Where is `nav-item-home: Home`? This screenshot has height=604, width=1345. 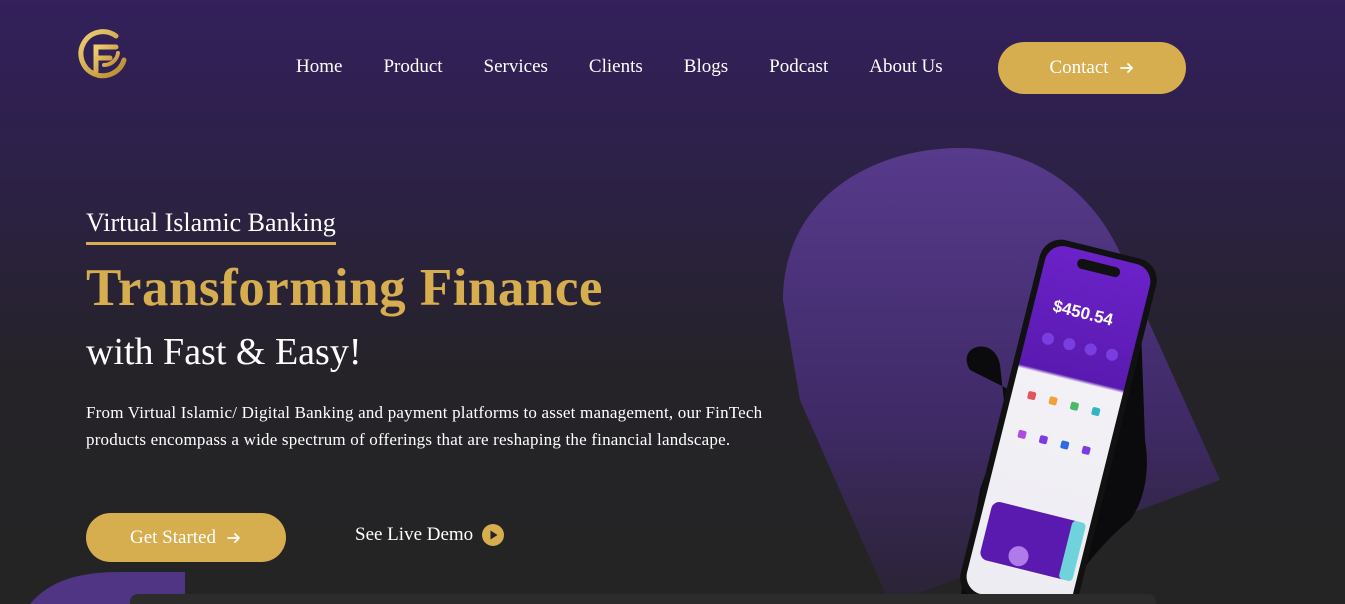
nav-item-home: Home is located at coordinates (319, 67).